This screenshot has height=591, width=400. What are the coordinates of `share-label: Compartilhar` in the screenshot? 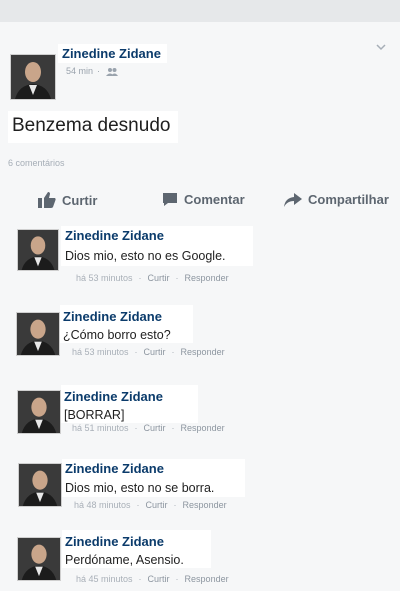 It's located at (348, 199).